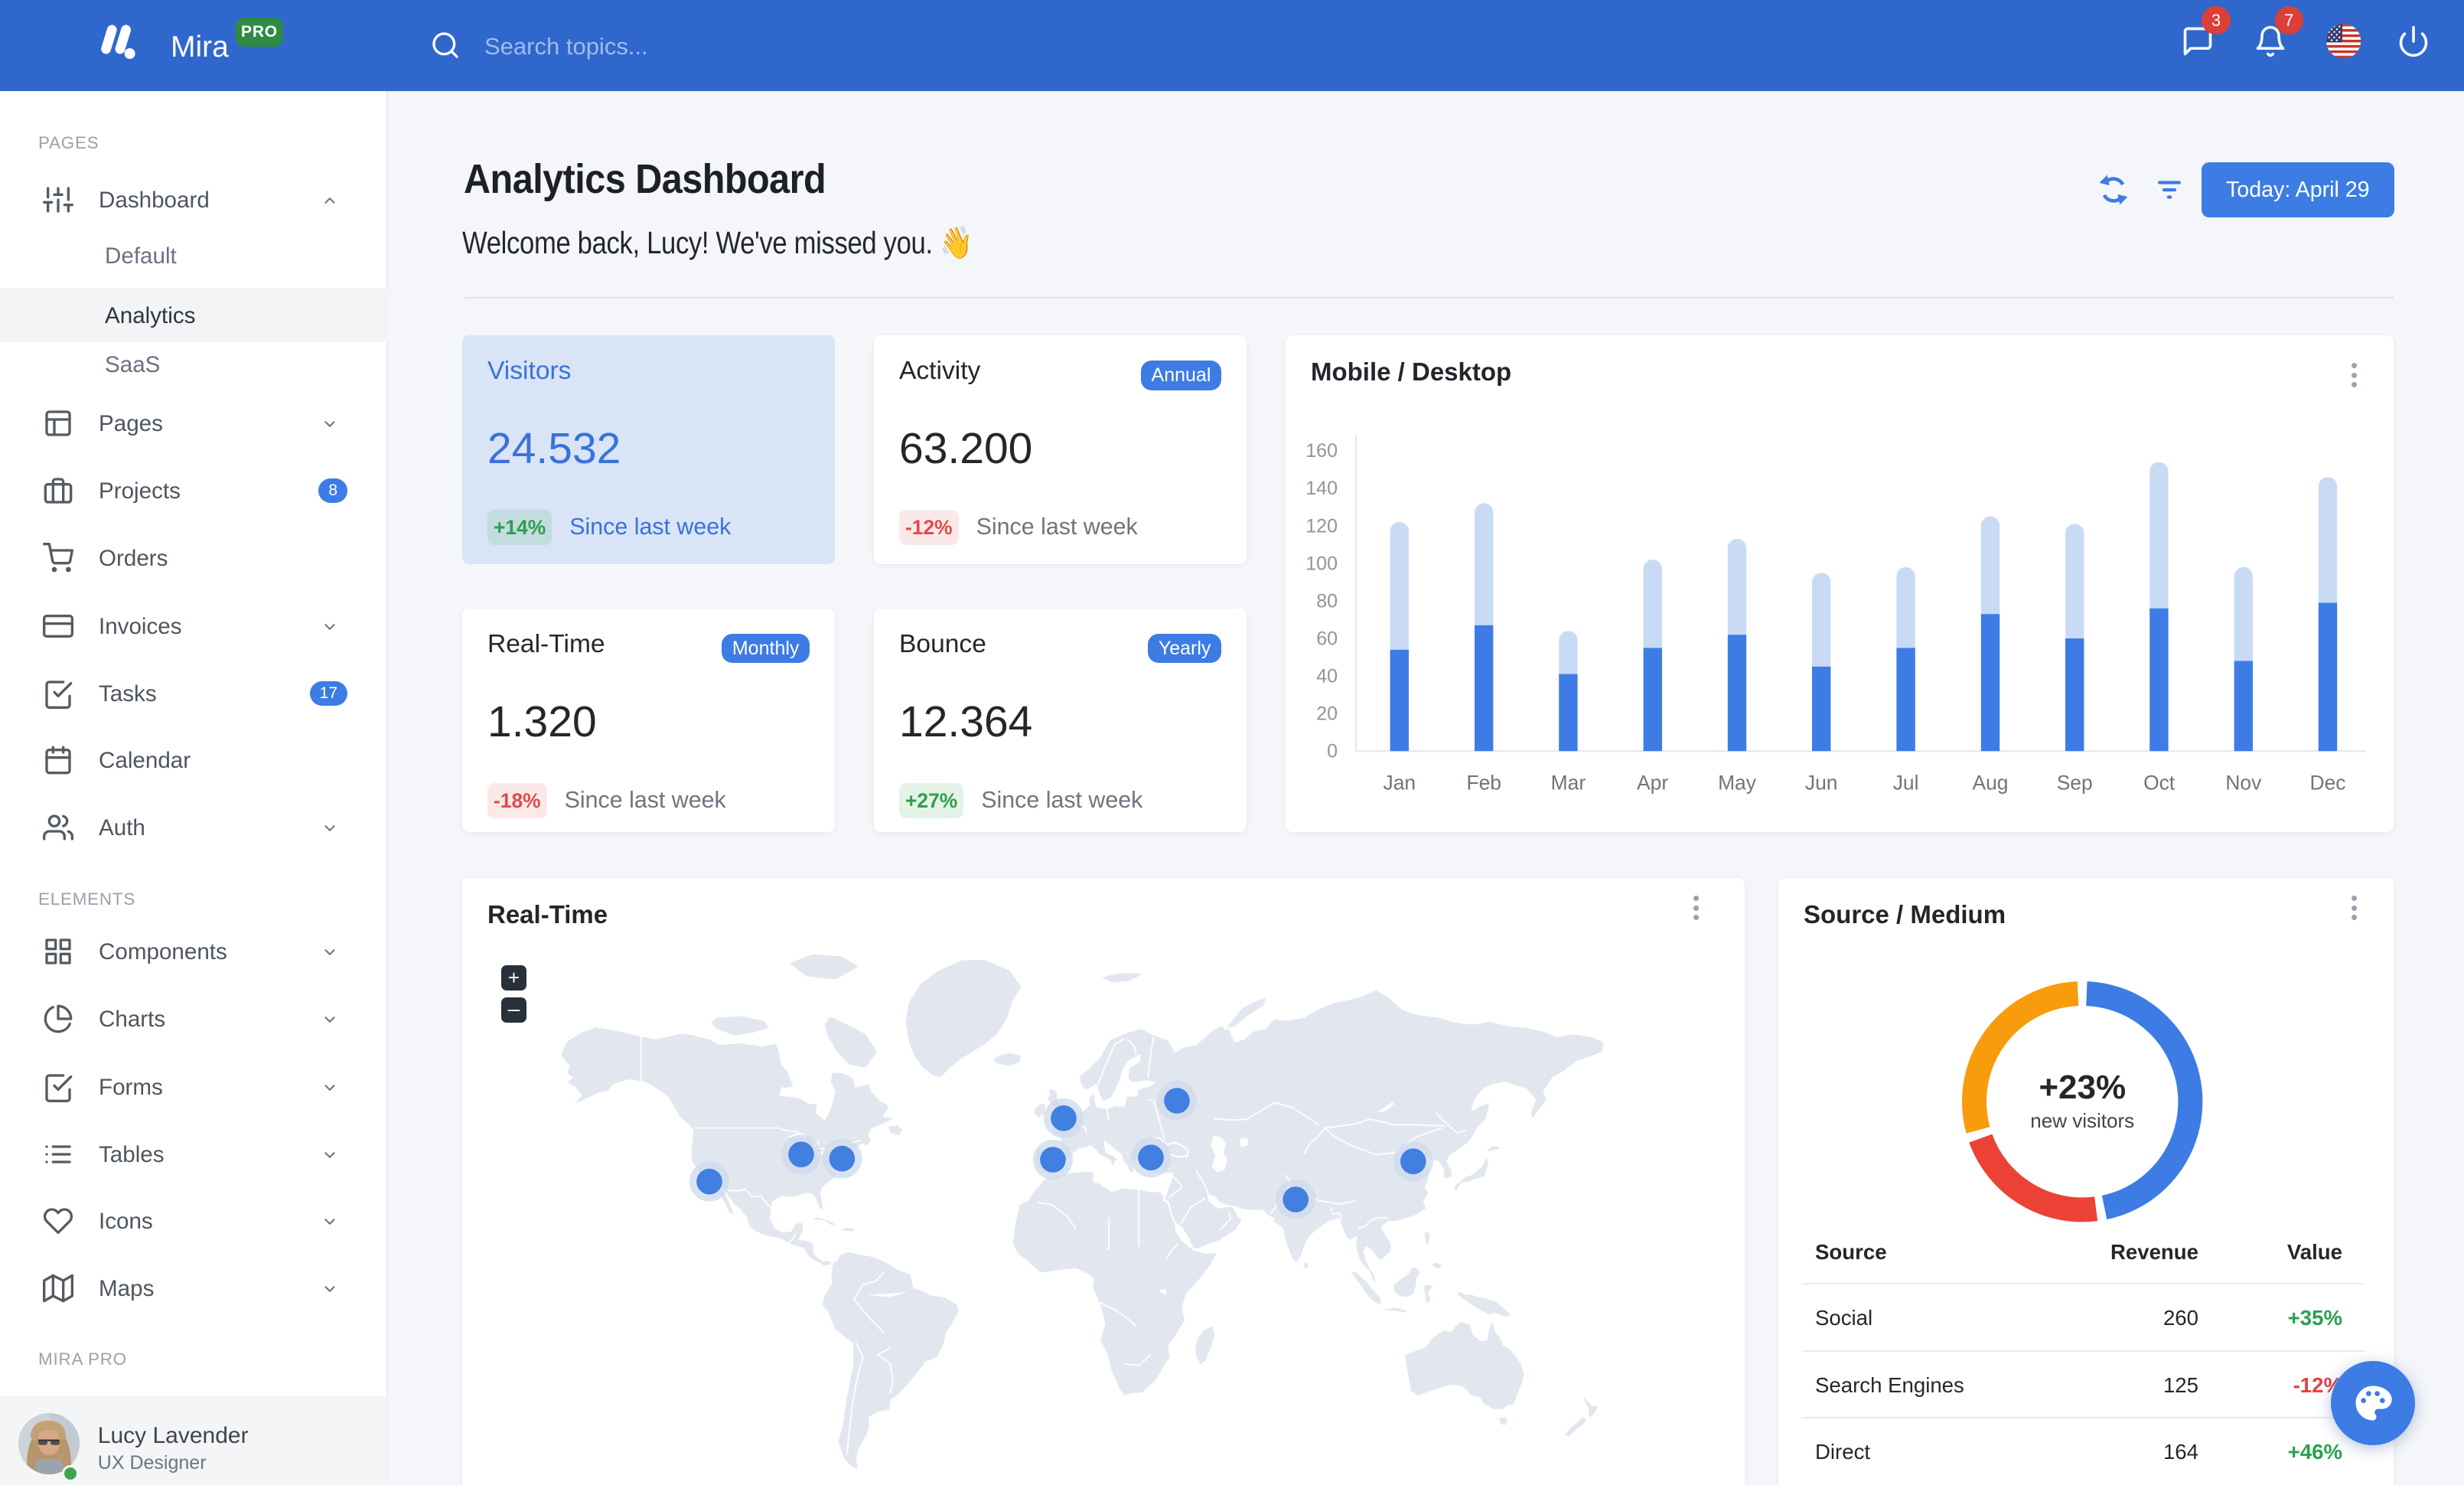 This screenshot has height=1485, width=2464. I want to click on svg-text: 20, so click(1327, 714).